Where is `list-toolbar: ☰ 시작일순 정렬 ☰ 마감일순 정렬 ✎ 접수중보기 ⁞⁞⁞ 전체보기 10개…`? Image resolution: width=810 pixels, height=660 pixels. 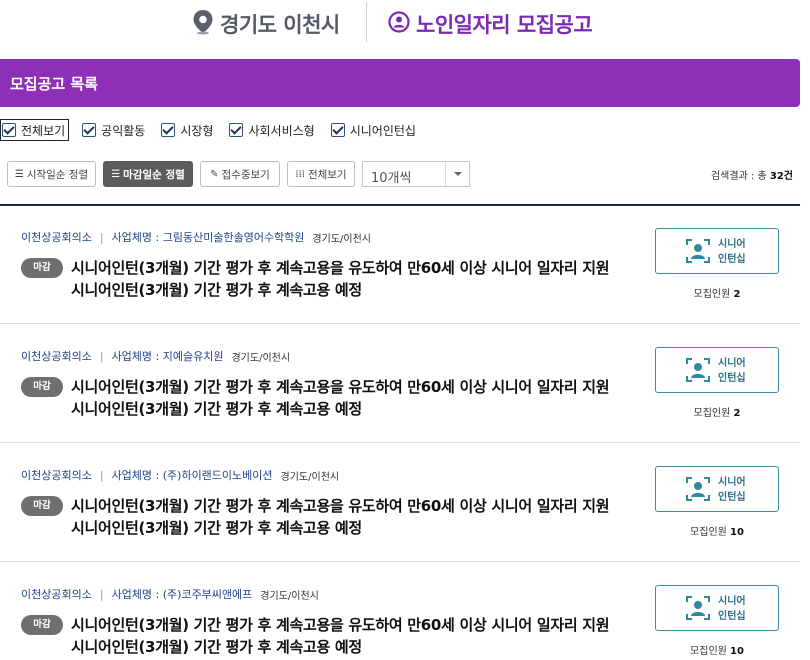
list-toolbar: ☰ 시작일순 정렬 ☰ 마감일순 정렬 ✎ 접수중보기 ⁞⁞⁞ 전체보기 10개… is located at coordinates (400, 174).